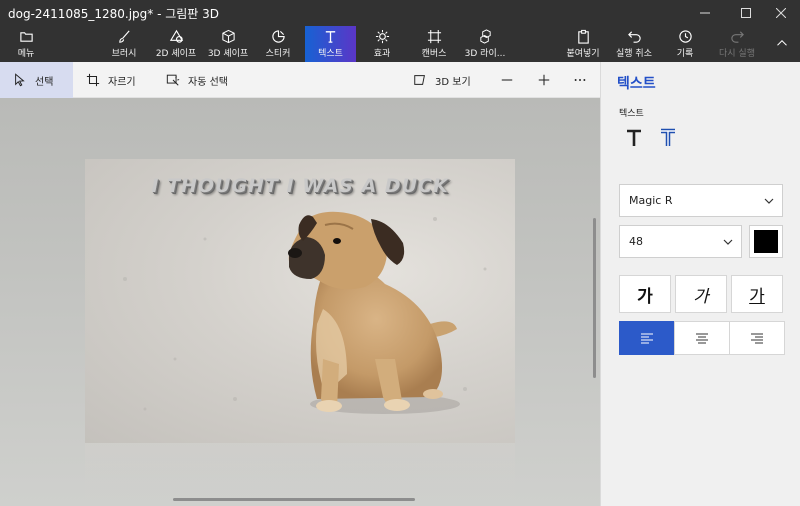  What do you see at coordinates (544, 80) in the screenshot?
I see `plus-icon` at bounding box center [544, 80].